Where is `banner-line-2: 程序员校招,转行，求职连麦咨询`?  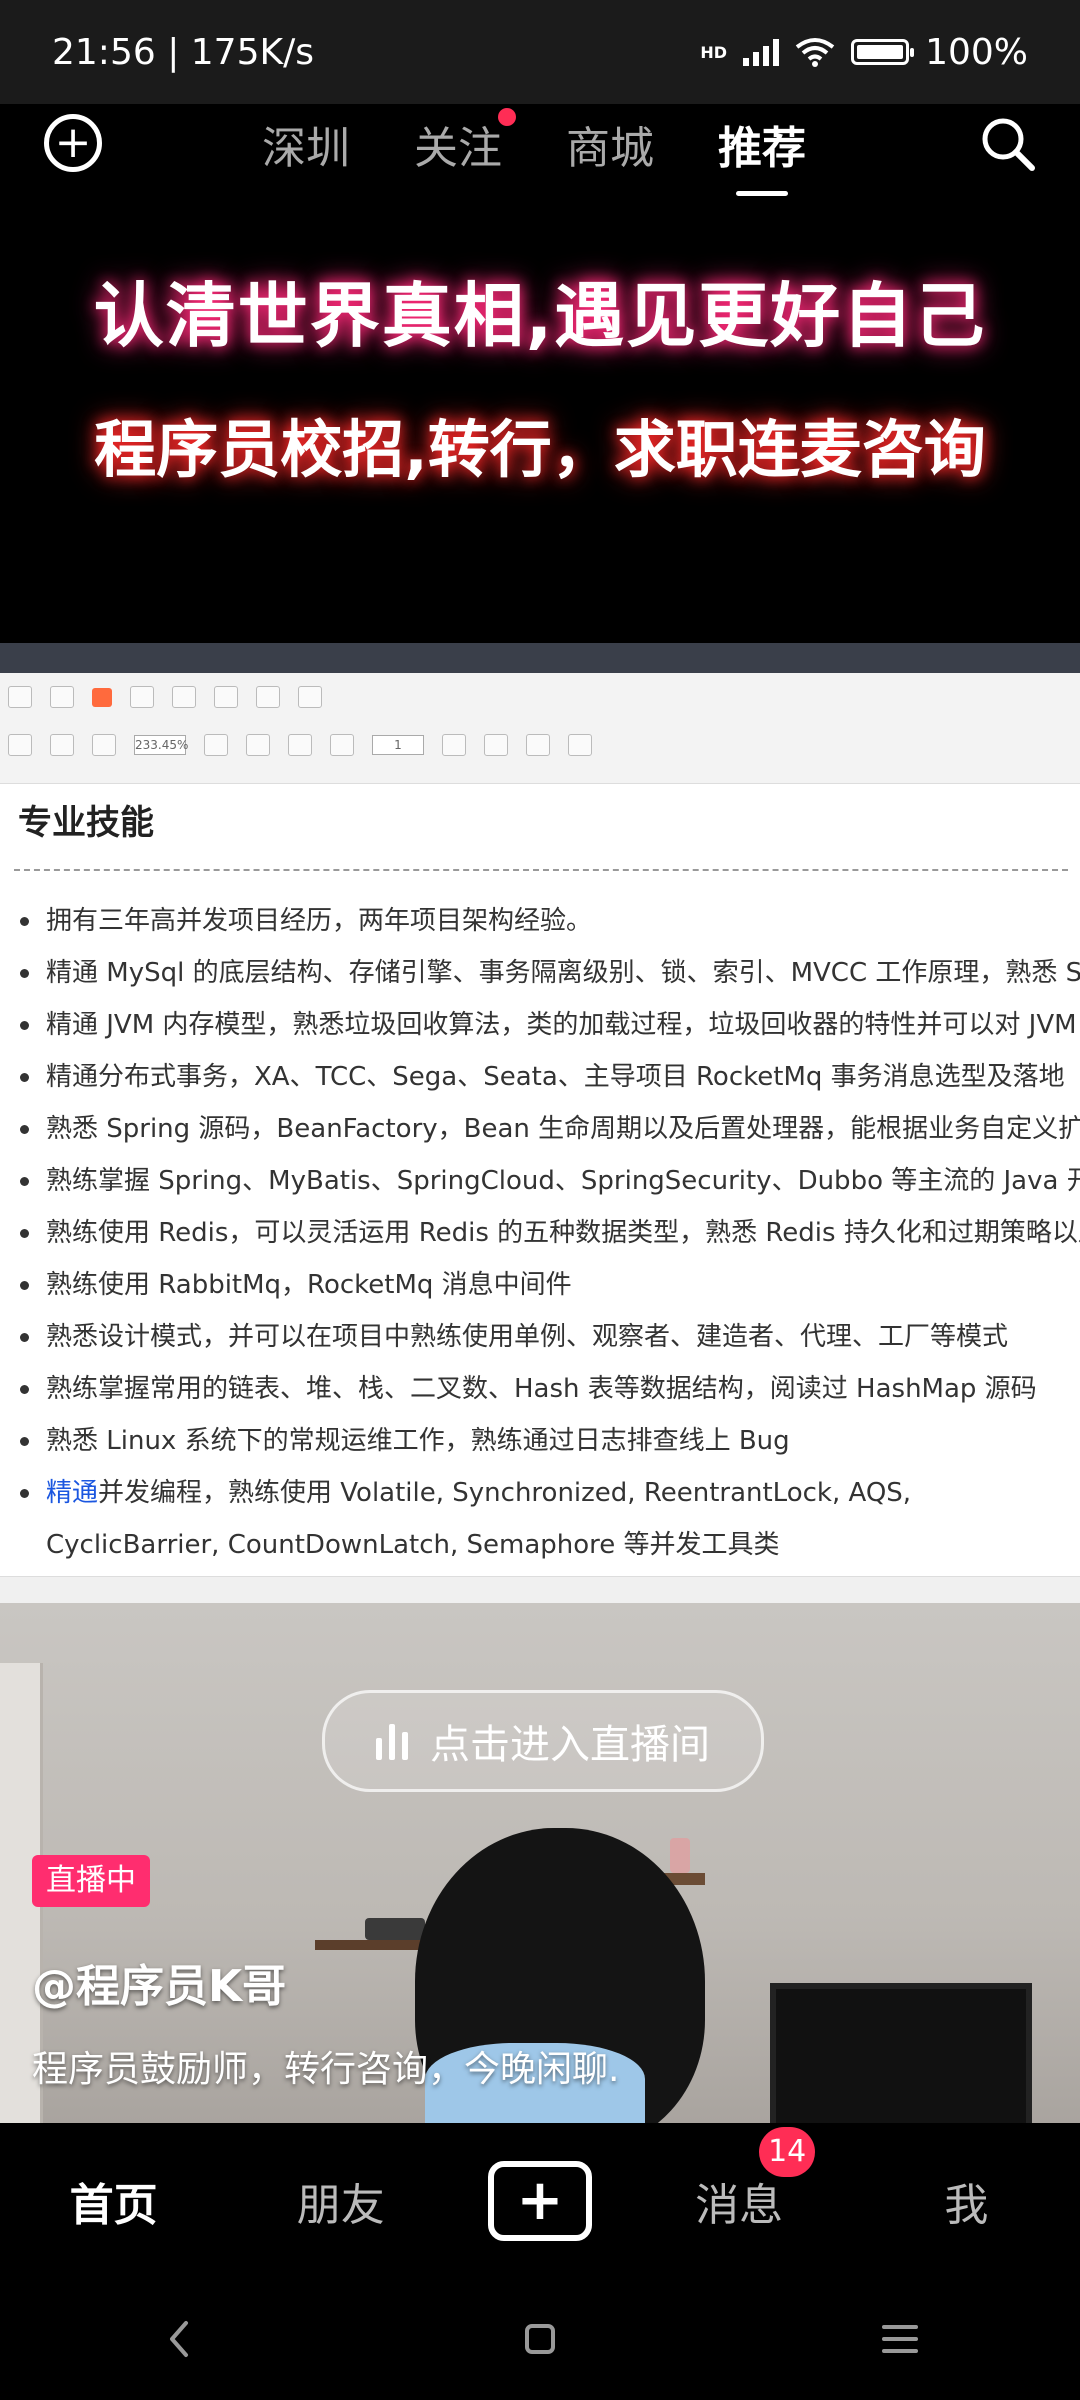
banner-line-2: 程序员校招,转行，求职连麦咨询 is located at coordinates (540, 449).